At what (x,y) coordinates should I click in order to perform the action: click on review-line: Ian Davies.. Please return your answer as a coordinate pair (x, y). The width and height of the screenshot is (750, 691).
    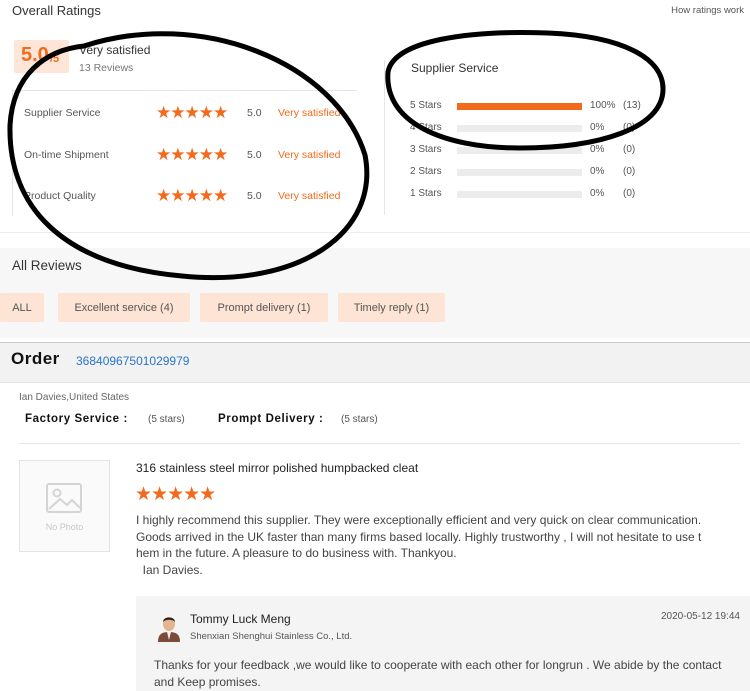
    Looking at the image, I should click on (169, 569).